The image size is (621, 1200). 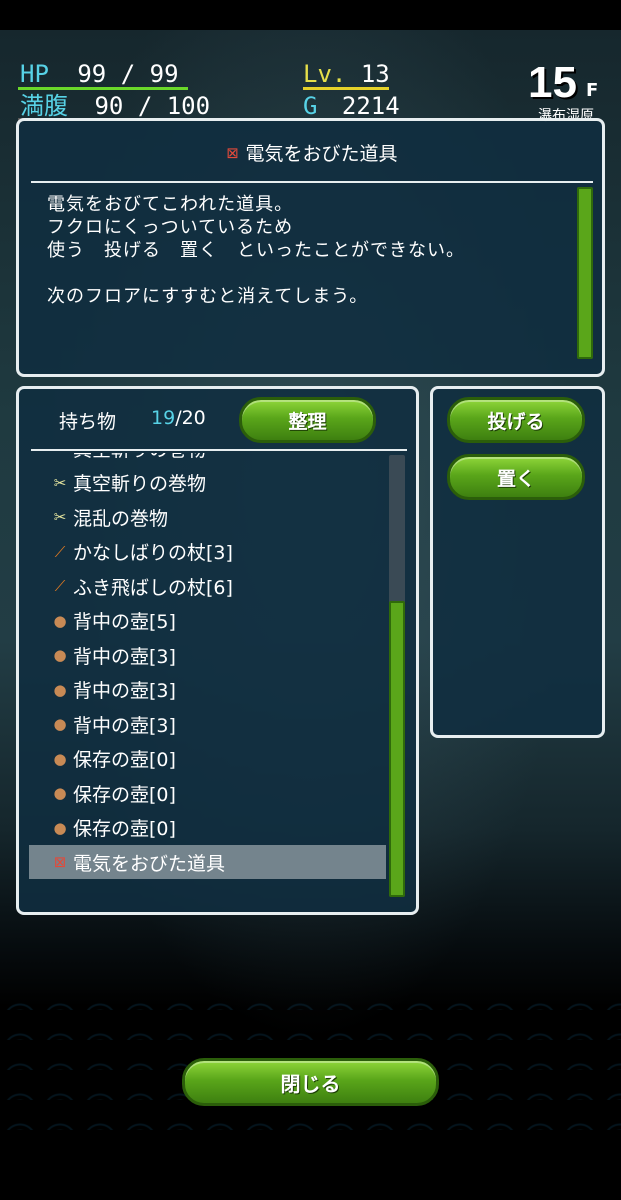 I want to click on inventory-divider, so click(x=219, y=450).